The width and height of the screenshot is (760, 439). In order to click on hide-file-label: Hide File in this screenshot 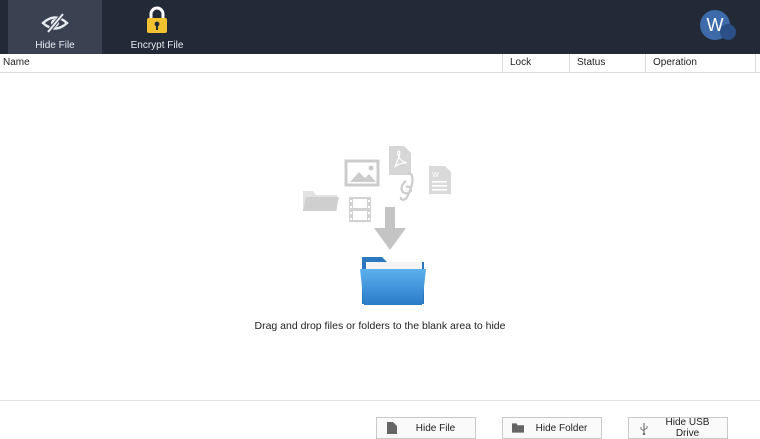, I will do `click(435, 428)`.